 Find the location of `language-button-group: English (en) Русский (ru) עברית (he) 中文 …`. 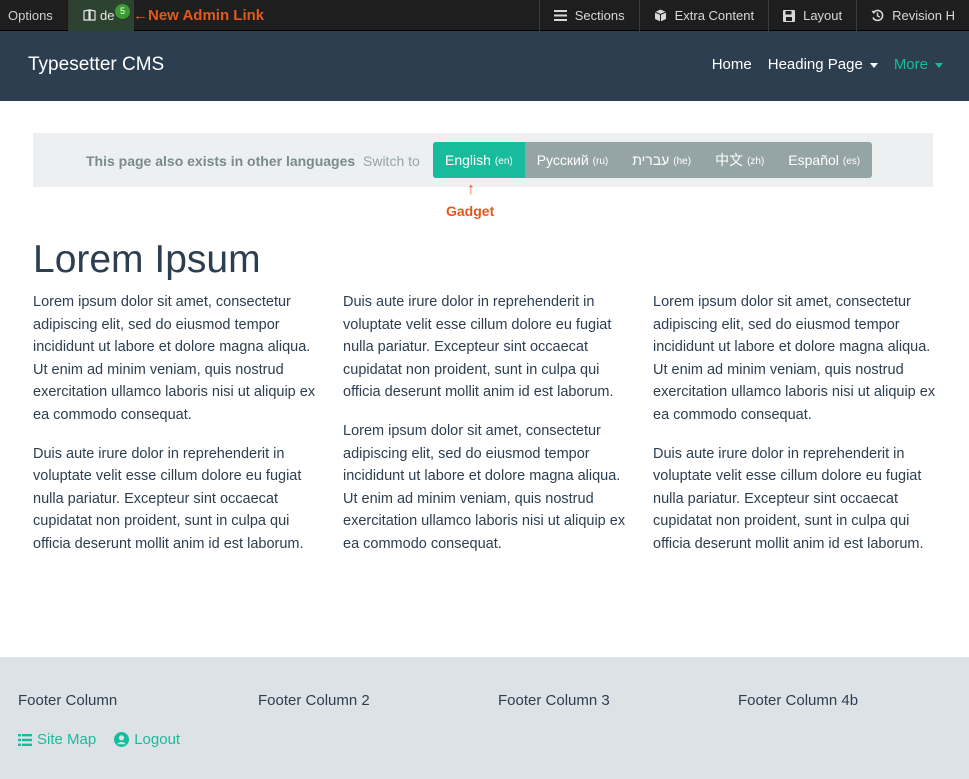

language-button-group: English (en) Русский (ru) עברית (he) 中文 … is located at coordinates (653, 160).